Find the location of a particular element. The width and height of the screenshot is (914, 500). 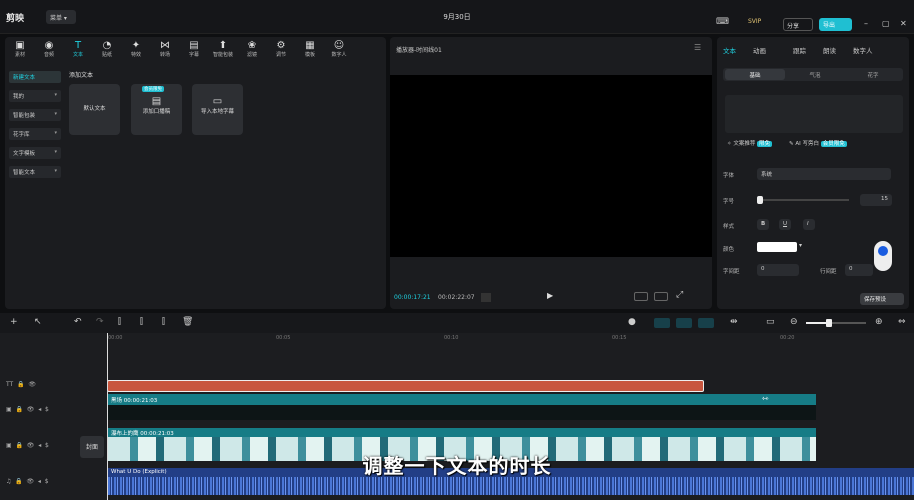

ratio-icon is located at coordinates (641, 296).